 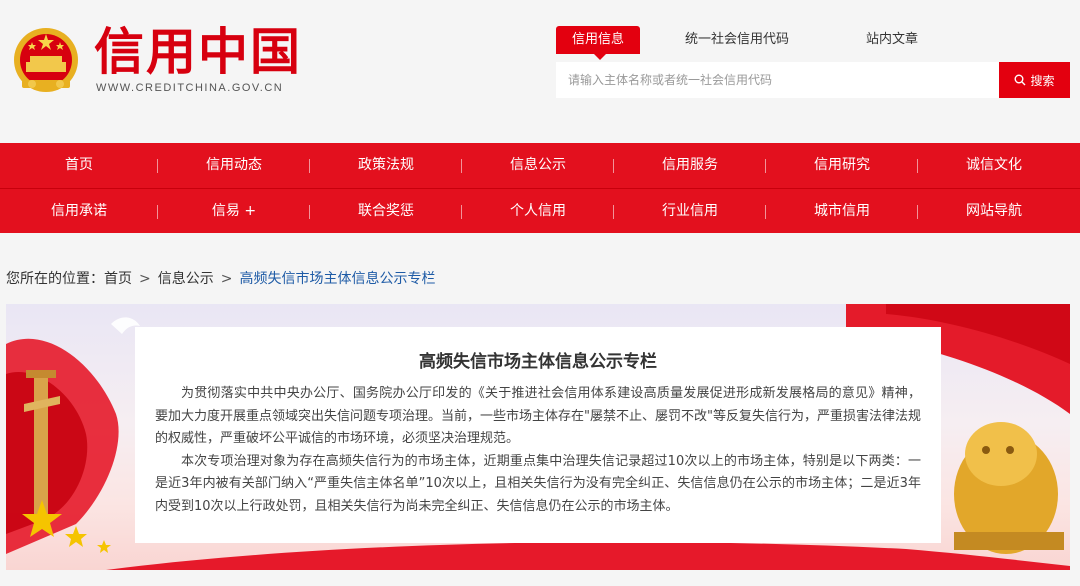 What do you see at coordinates (46, 60) in the screenshot?
I see `national-emblem-icon` at bounding box center [46, 60].